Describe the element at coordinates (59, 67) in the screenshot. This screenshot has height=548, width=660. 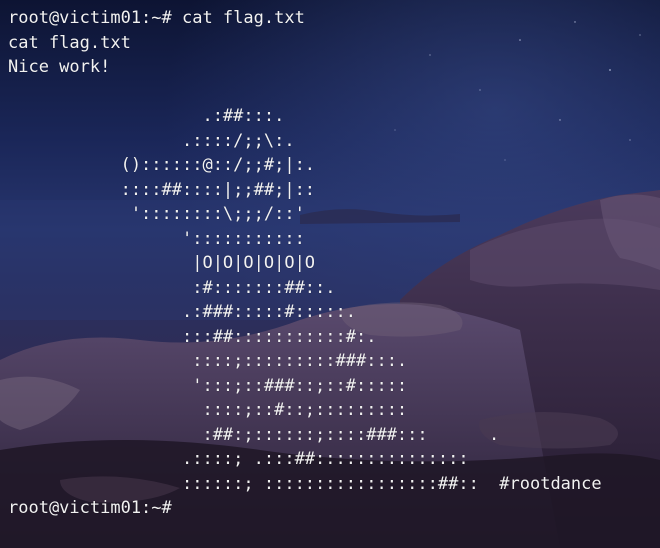
I see `terminal-line: Nice work!` at that location.